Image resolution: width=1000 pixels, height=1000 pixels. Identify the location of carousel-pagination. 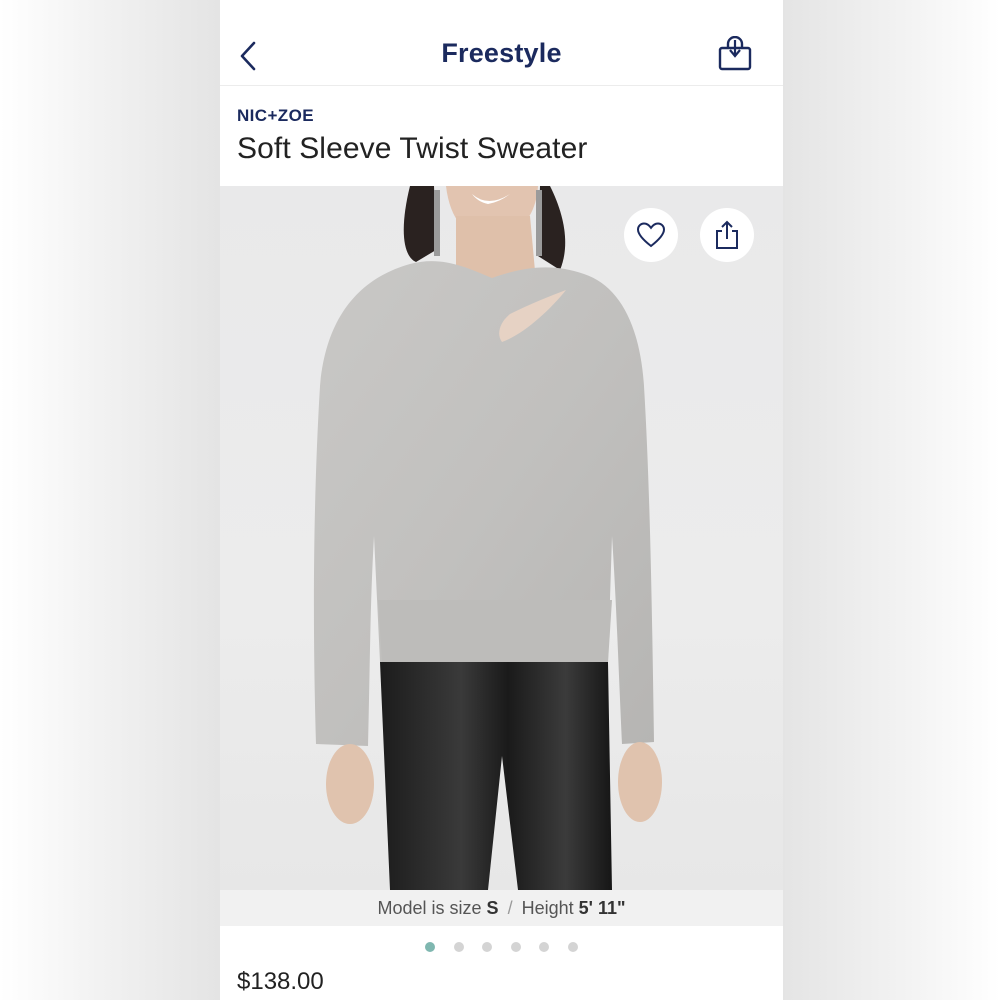
(501, 945).